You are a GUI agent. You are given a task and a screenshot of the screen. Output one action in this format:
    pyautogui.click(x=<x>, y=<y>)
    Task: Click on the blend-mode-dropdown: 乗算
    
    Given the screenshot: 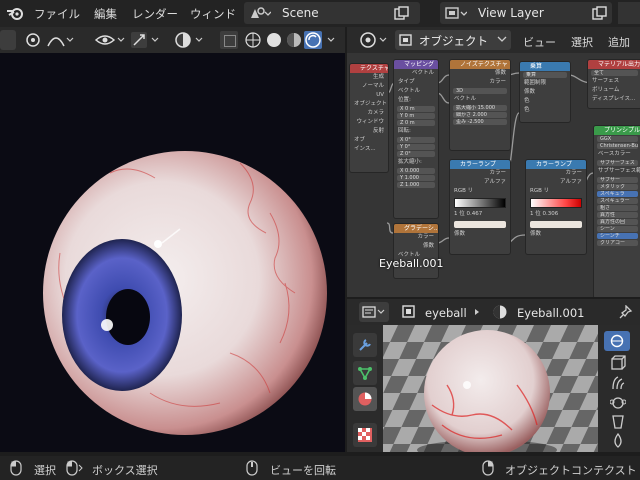 What is the action you would take?
    pyautogui.click(x=545, y=75)
    